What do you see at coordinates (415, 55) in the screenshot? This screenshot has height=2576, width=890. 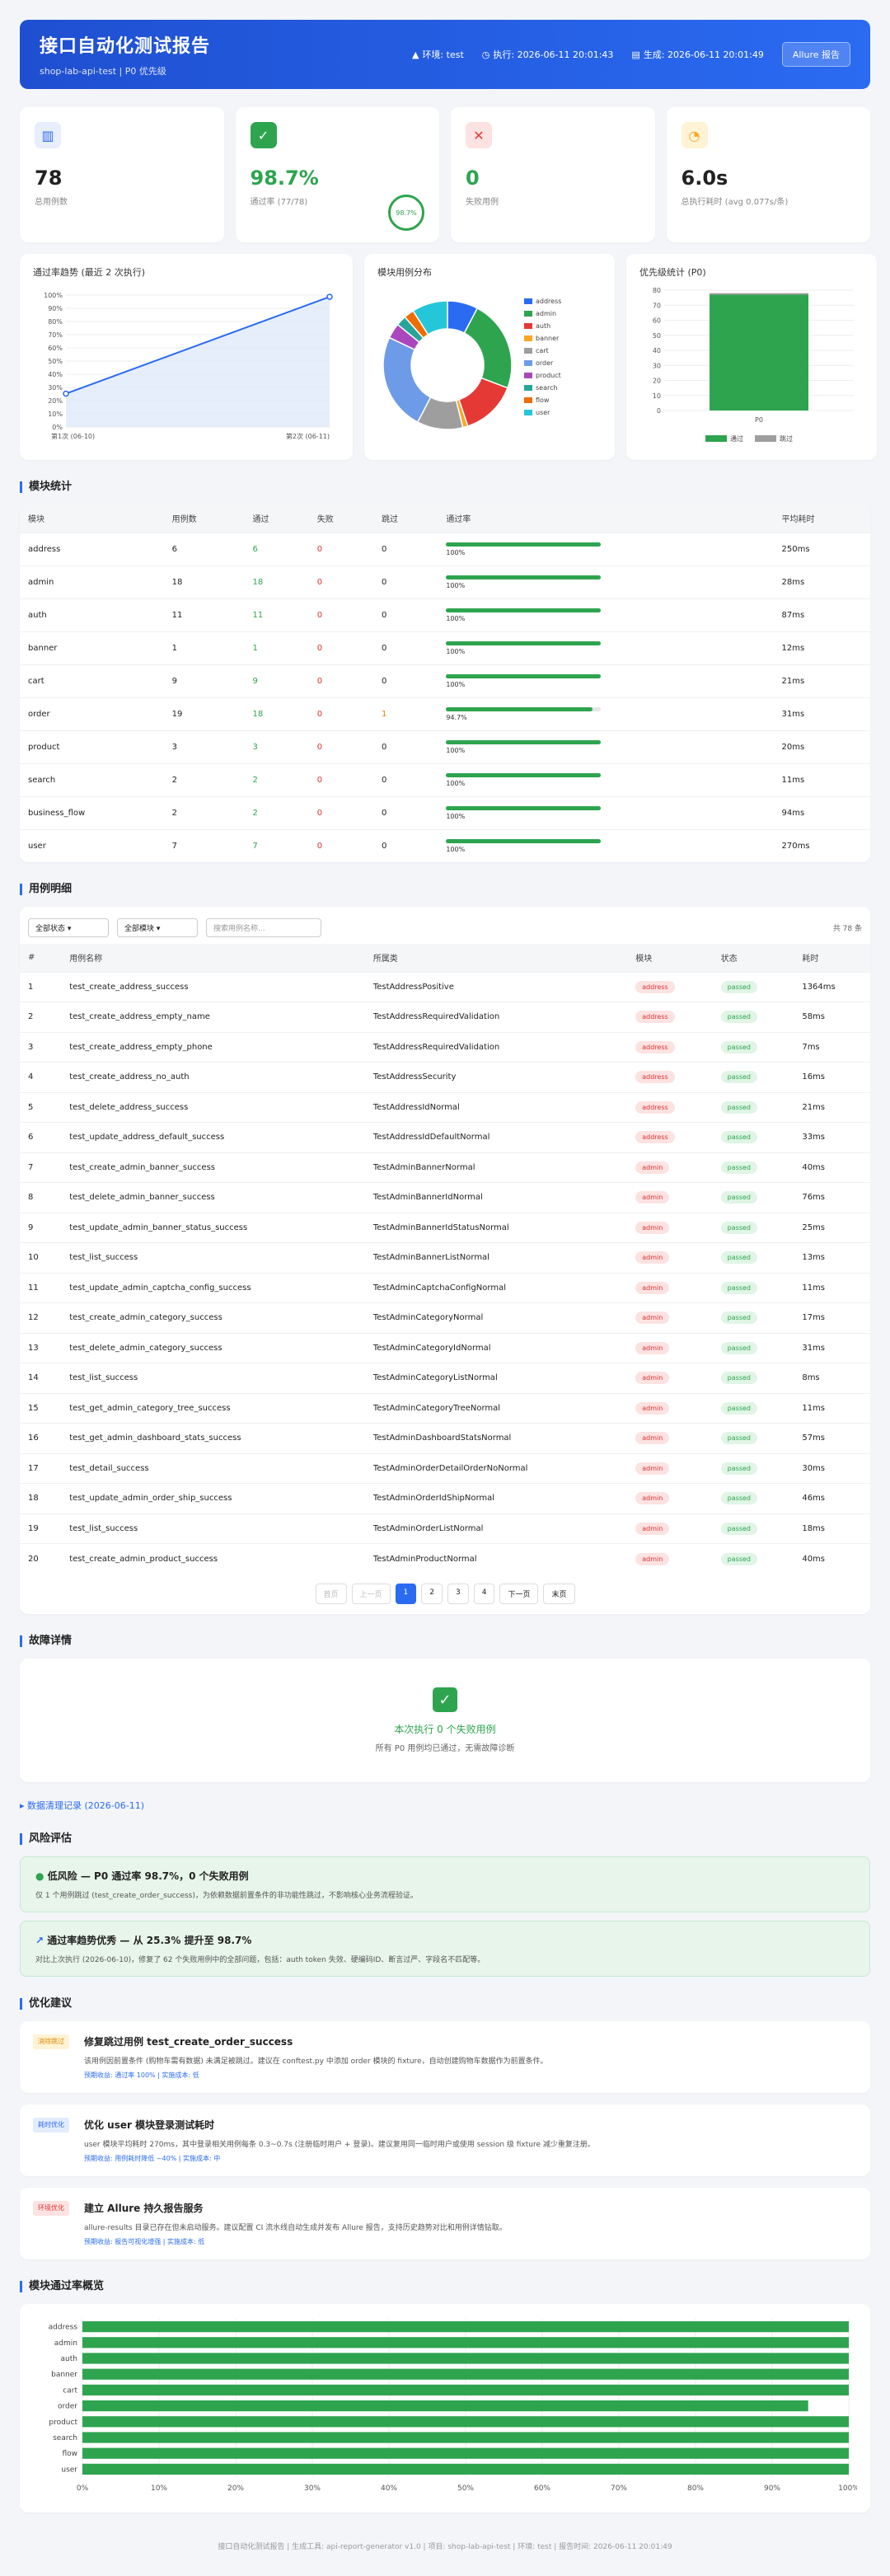 I see `triangle-icon: ▲` at bounding box center [415, 55].